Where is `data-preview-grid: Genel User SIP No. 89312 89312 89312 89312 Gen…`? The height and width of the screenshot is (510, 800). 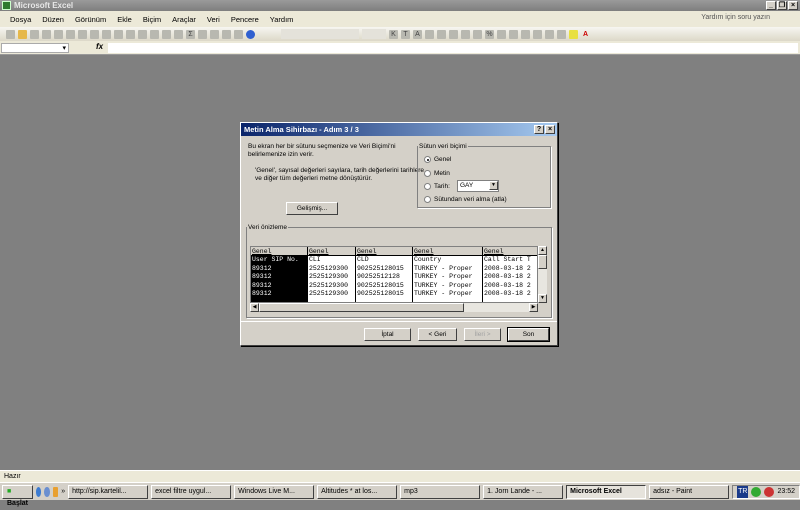
data-preview-grid: Genel User SIP No. 89312 89312 89312 89312 Gen… is located at coordinates (394, 274).